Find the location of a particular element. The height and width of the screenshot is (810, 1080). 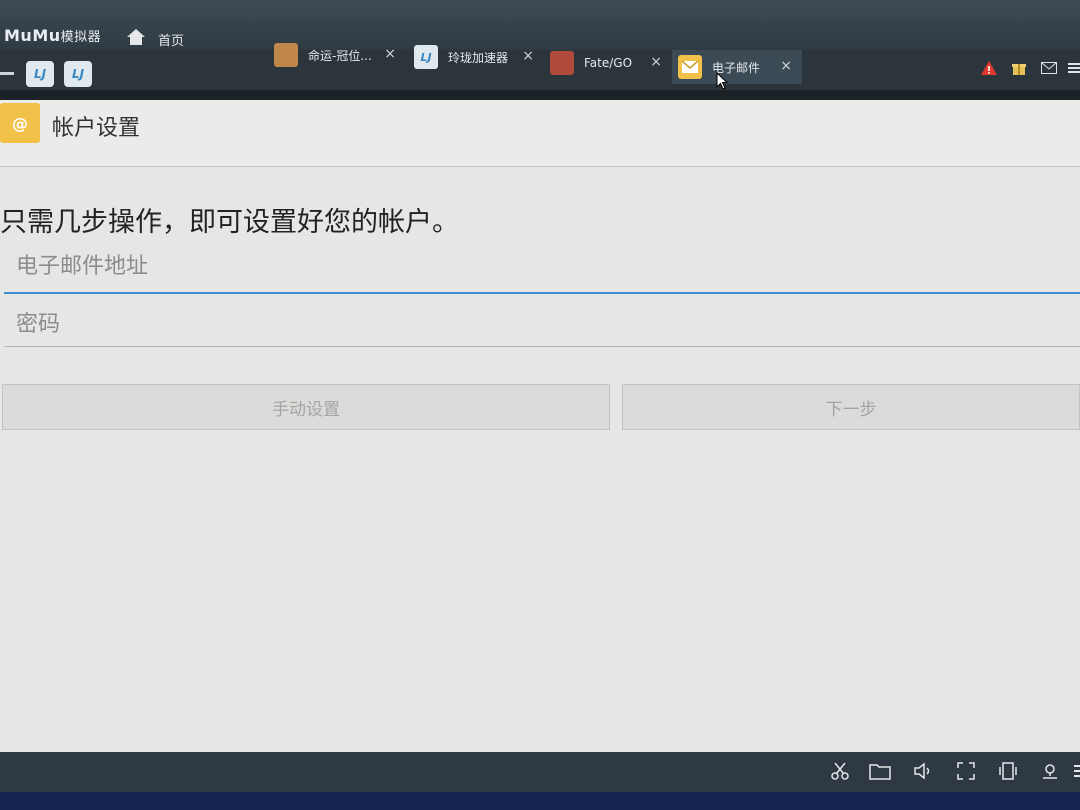

next-button: 下一步 is located at coordinates (851, 407).